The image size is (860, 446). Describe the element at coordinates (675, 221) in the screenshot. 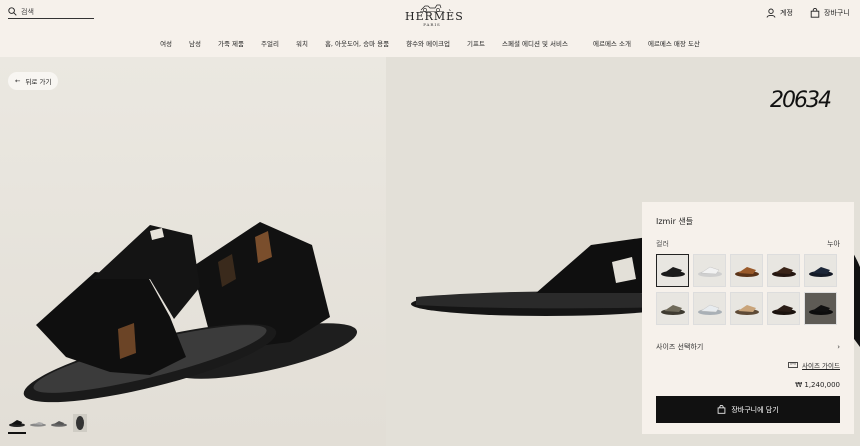

I see `product-name: Izmir 샌들` at that location.